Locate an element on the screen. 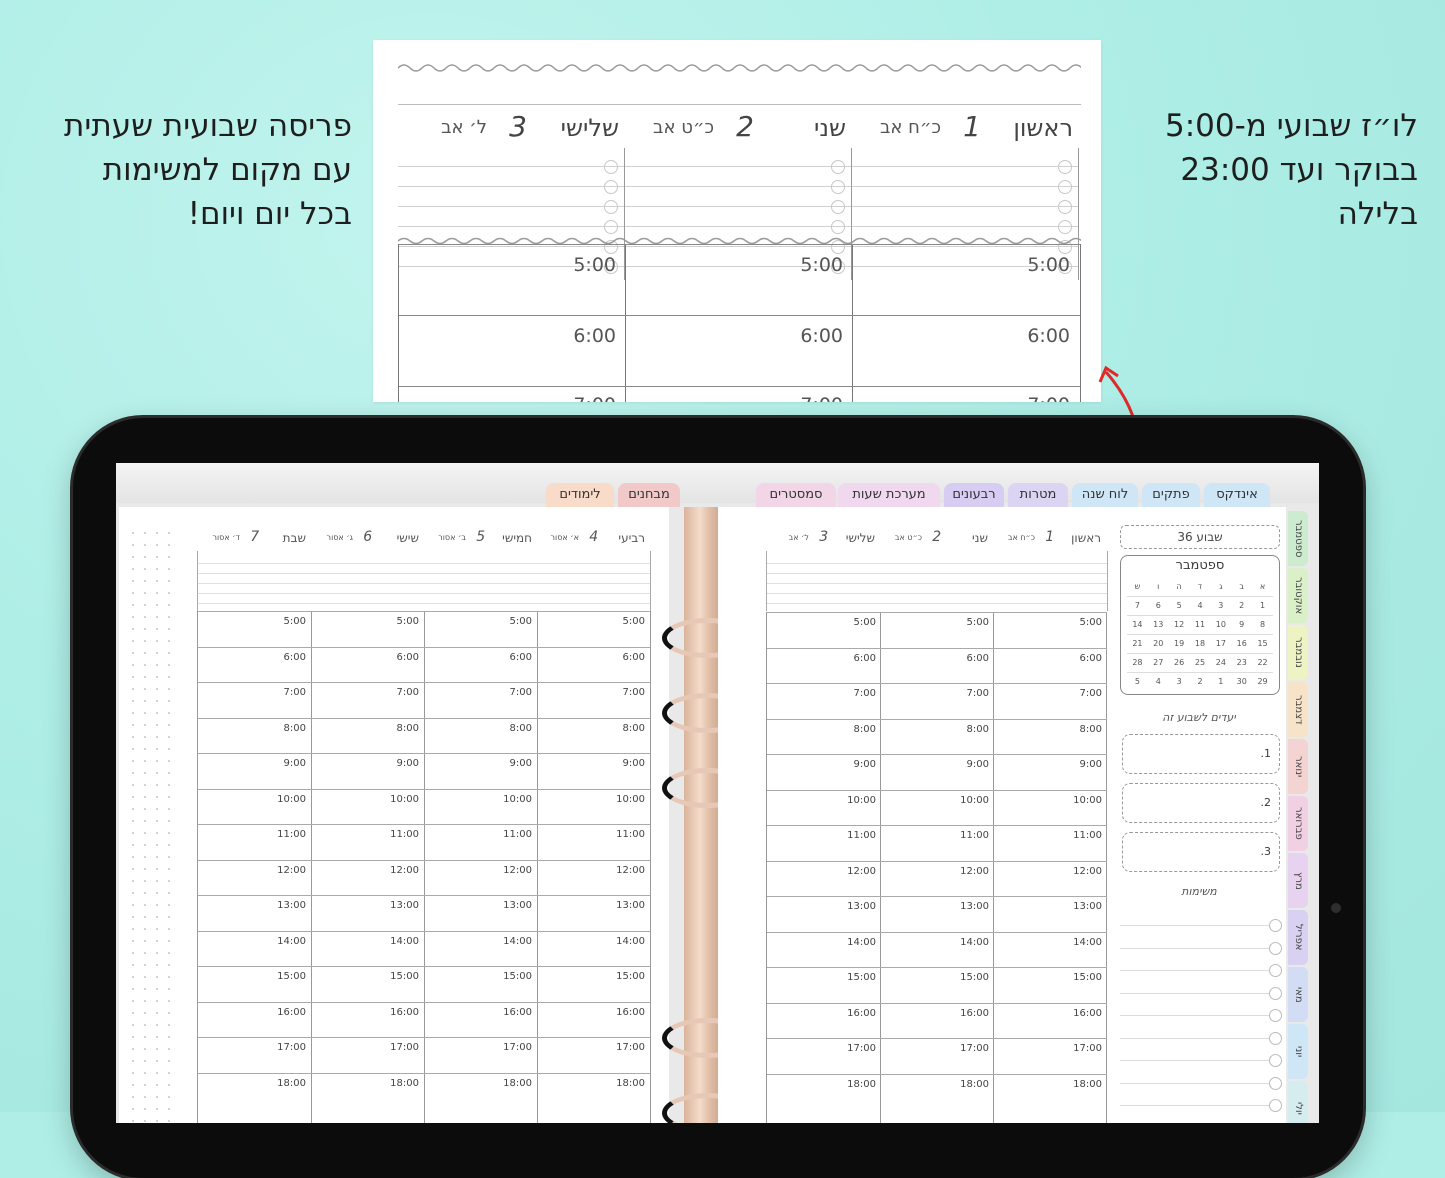 The image size is (1445, 1178). time-label: 11:00 is located at coordinates (517, 834).